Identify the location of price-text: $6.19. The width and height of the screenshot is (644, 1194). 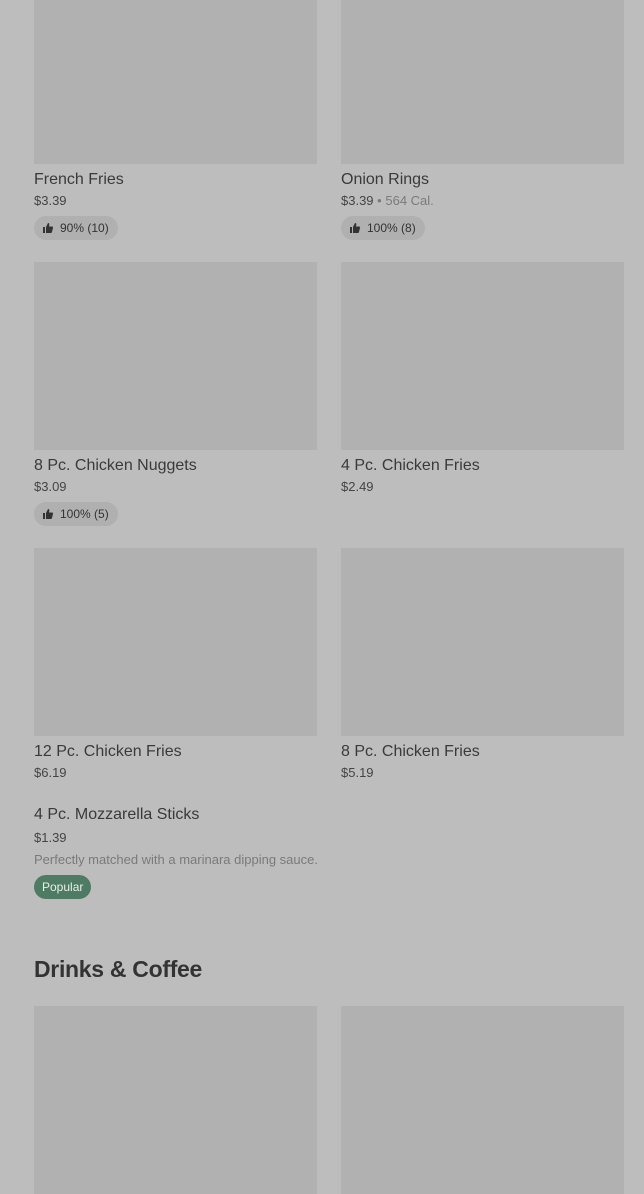
(50, 772).